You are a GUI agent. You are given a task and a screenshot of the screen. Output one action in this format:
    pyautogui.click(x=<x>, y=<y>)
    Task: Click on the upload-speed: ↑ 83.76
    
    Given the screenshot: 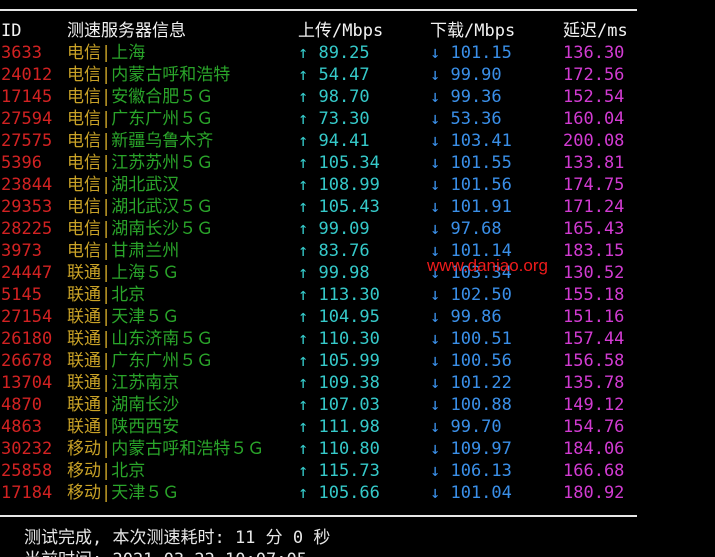 What is the action you would take?
    pyautogui.click(x=334, y=251)
    